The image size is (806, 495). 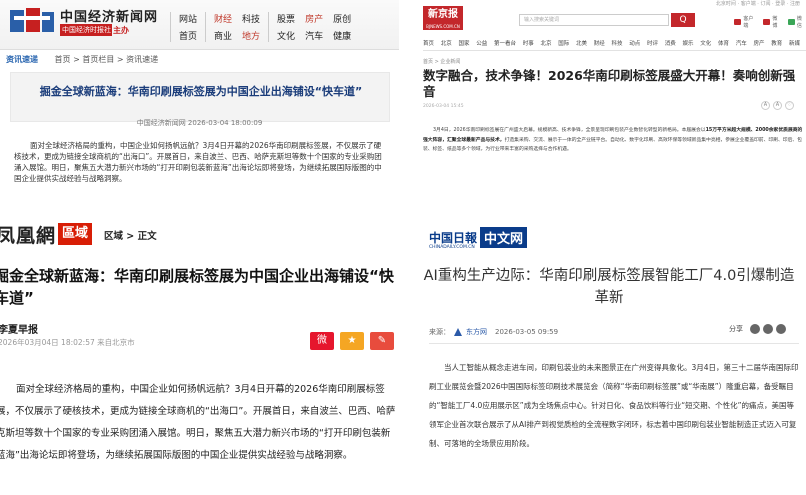 I want to click on nav-item: 科技, so click(x=251, y=18).